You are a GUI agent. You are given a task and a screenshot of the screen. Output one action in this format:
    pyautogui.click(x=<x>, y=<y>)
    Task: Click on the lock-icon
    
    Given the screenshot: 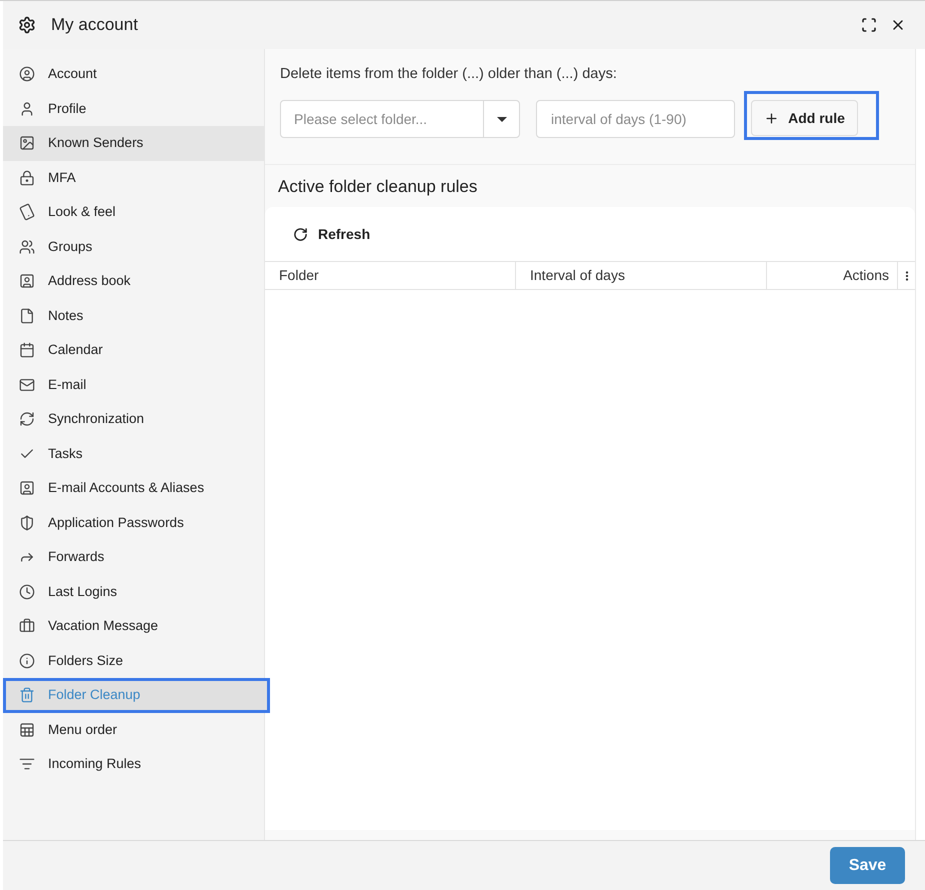 What is the action you would take?
    pyautogui.click(x=27, y=178)
    